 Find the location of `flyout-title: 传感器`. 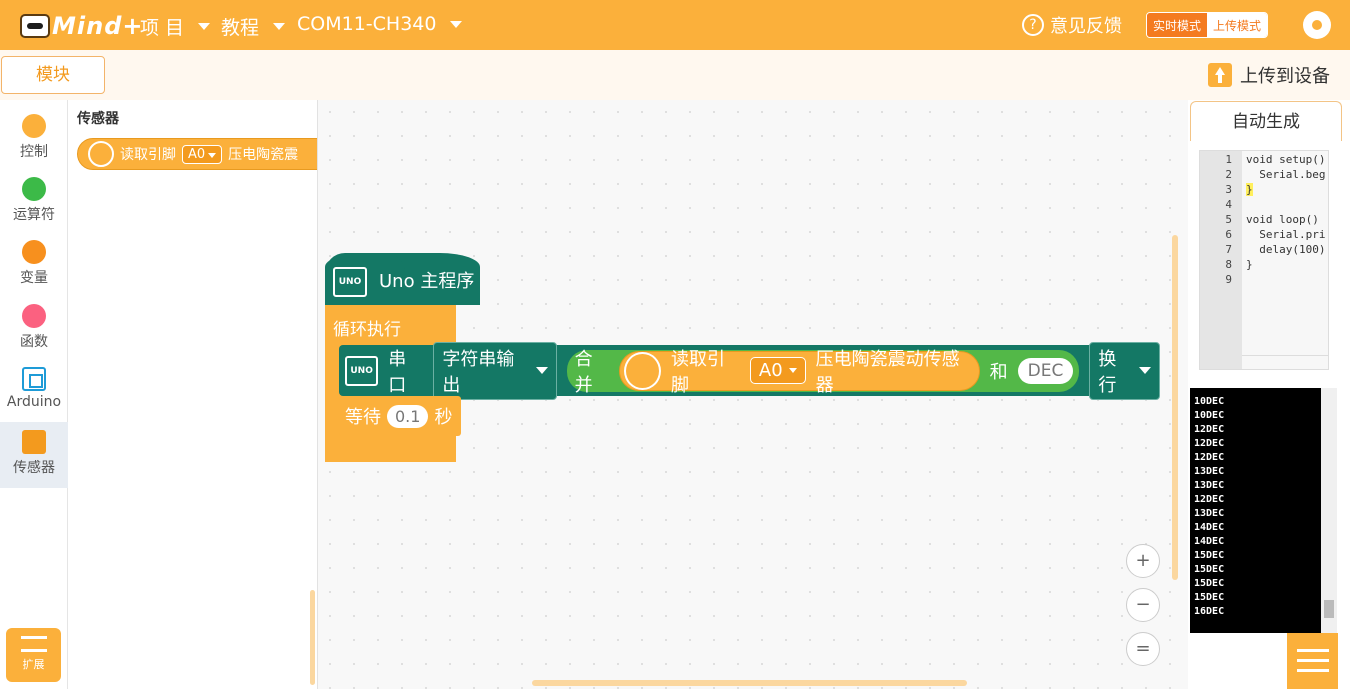

flyout-title: 传感器 is located at coordinates (98, 119).